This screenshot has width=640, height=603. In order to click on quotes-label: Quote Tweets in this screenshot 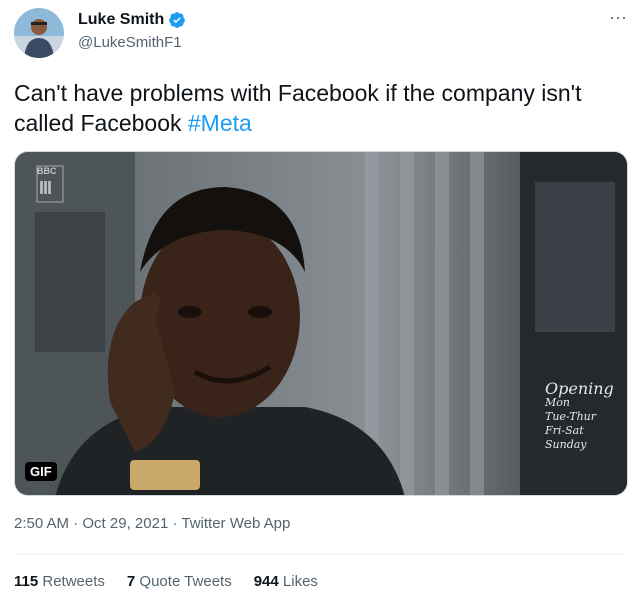, I will do `click(185, 581)`.